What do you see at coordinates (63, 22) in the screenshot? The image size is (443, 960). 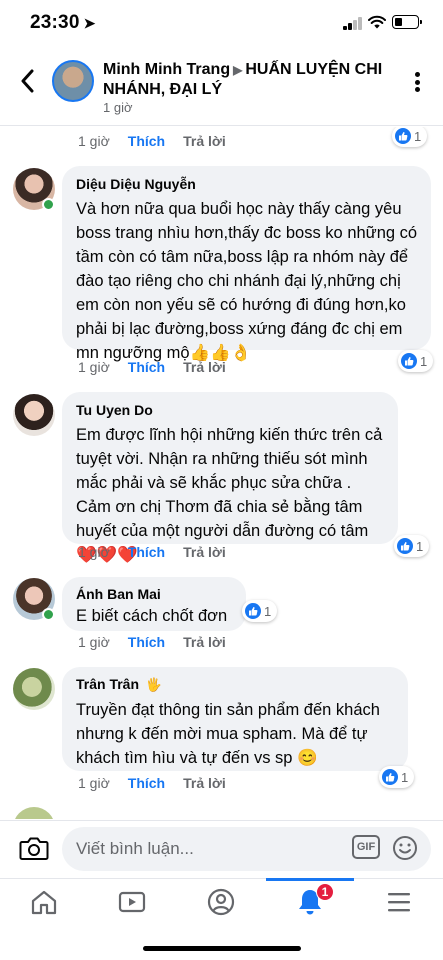 I see `status-time: 23:30 ➤` at bounding box center [63, 22].